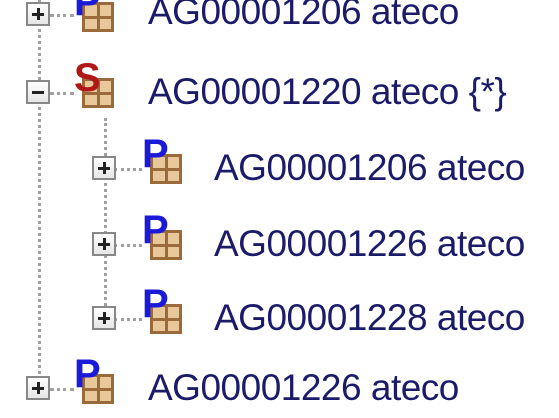 The height and width of the screenshot is (418, 559). I want to click on node-label: AG00001228 ateco, so click(369, 317).